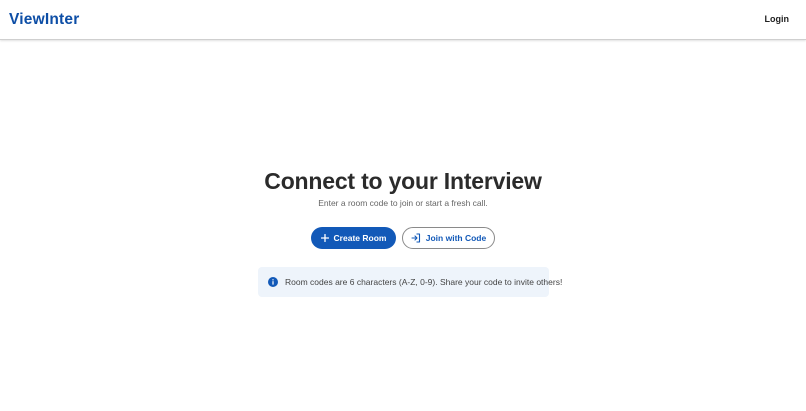 The height and width of the screenshot is (411, 806). I want to click on create-room-button: Create Room, so click(353, 238).